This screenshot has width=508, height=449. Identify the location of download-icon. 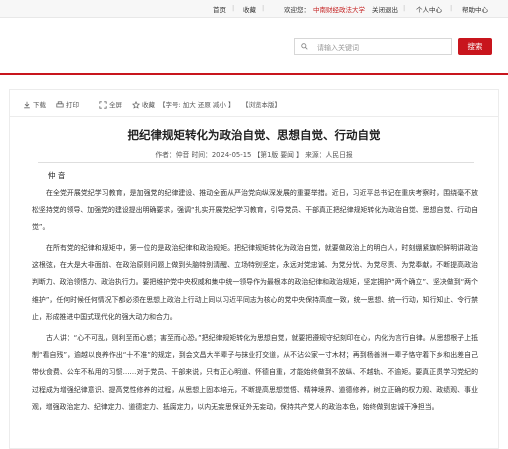
(27, 105).